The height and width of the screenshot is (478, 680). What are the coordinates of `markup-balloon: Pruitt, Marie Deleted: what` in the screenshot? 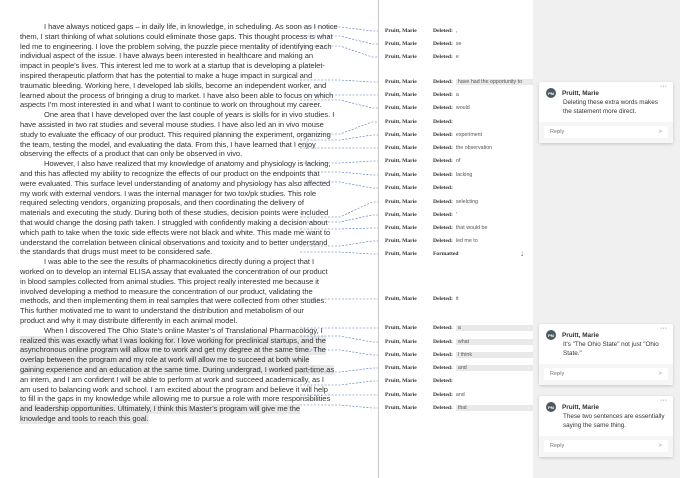 It's located at (468, 342).